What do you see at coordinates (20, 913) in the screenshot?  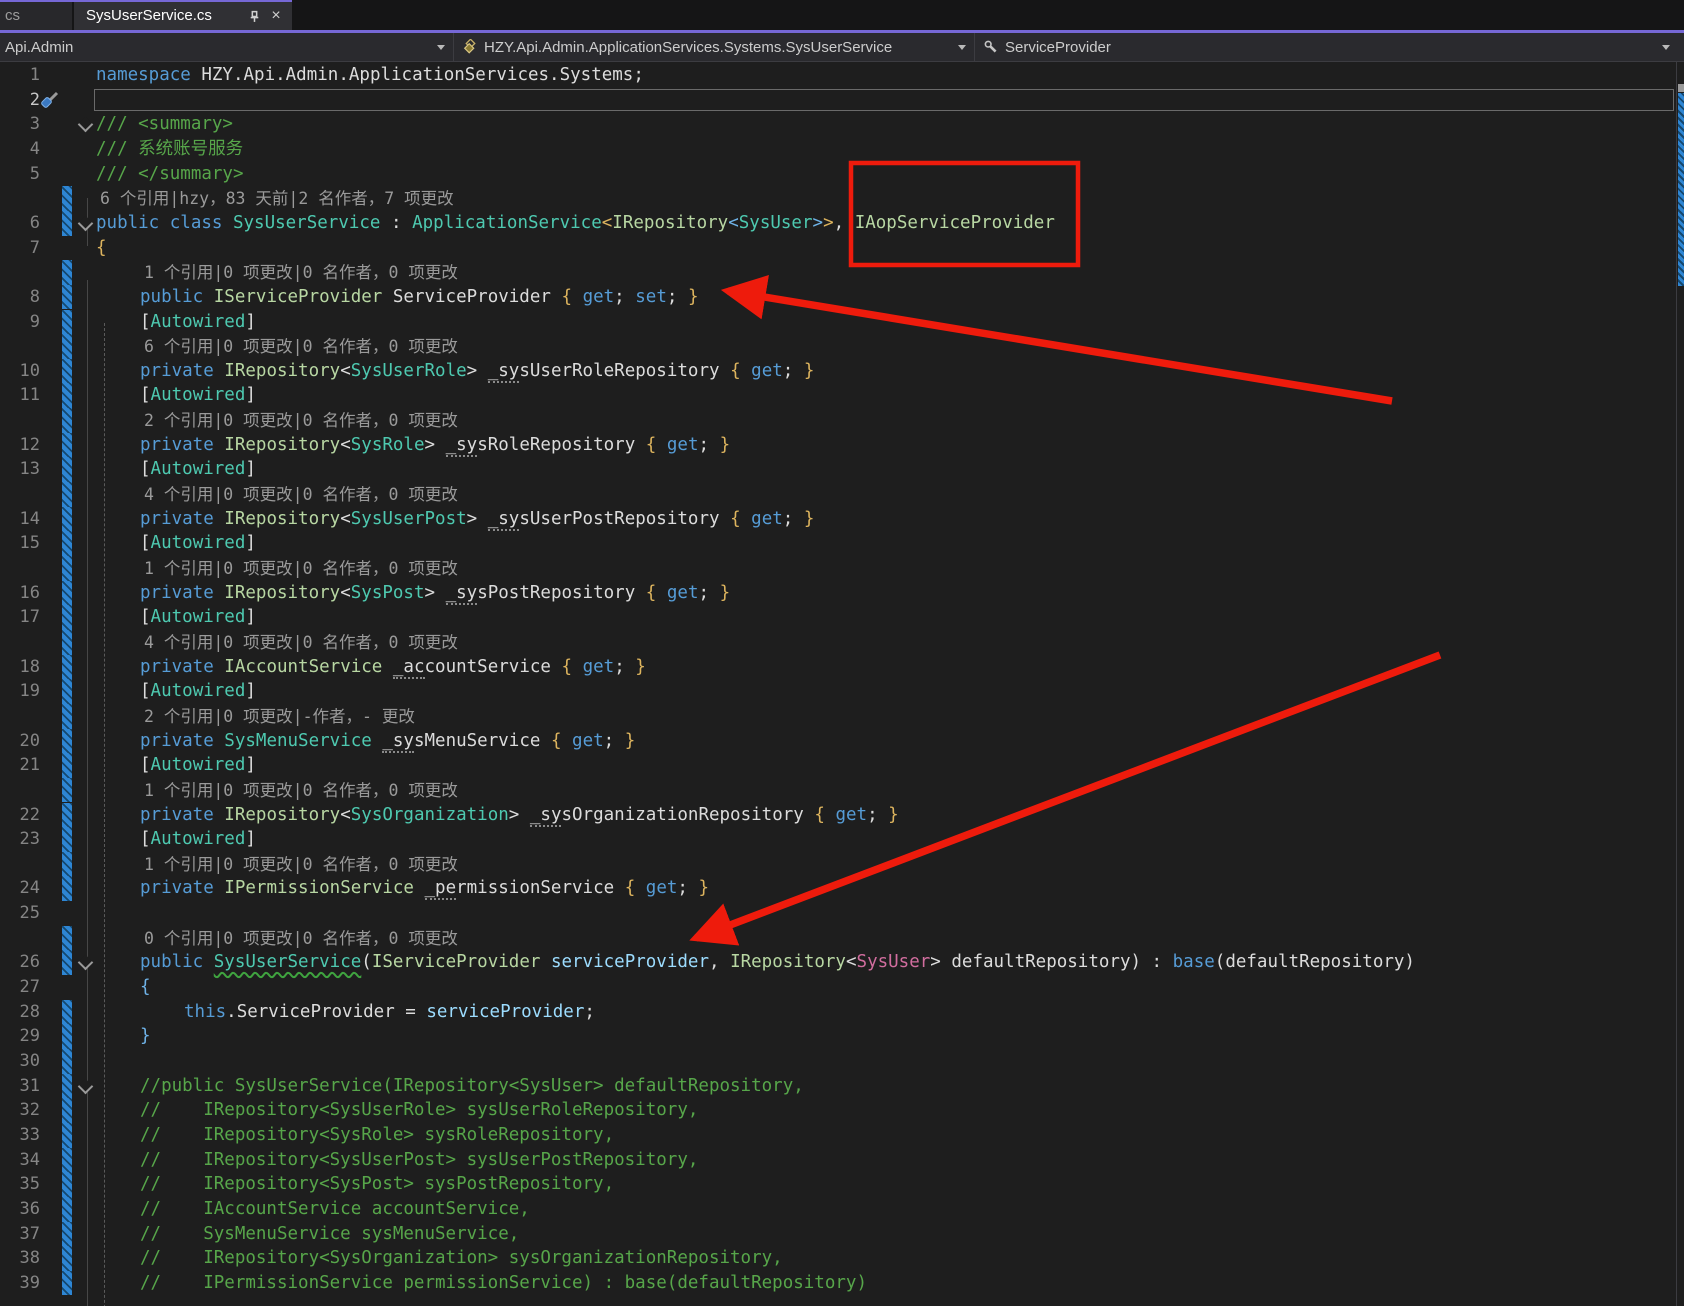 I see `line-number: 25` at bounding box center [20, 913].